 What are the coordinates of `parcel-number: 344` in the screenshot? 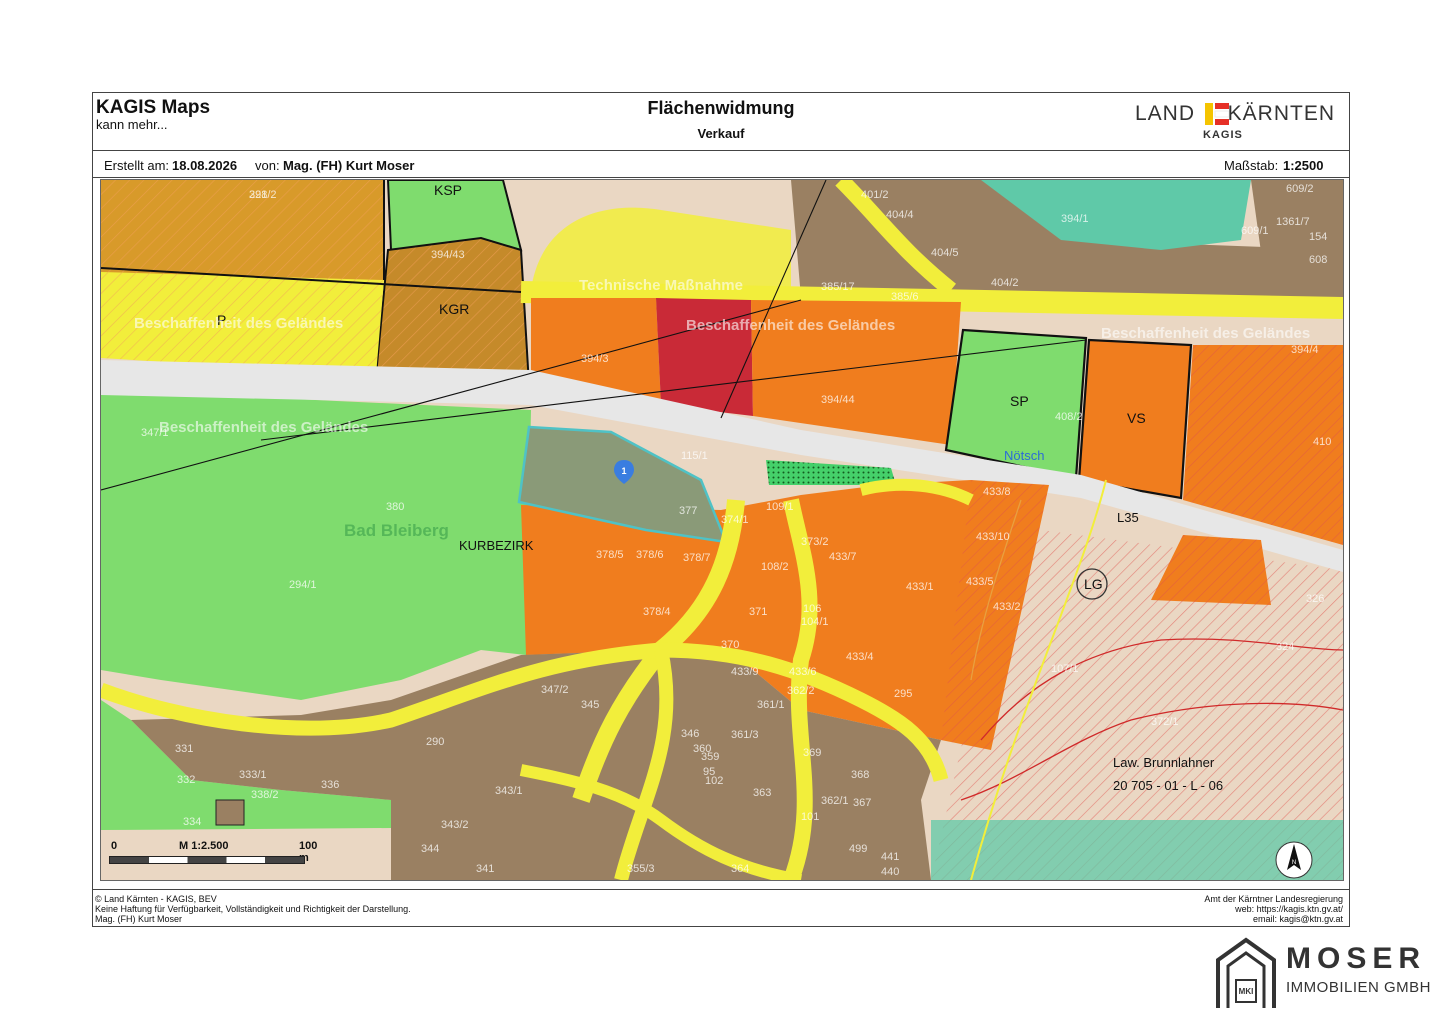 It's located at (430, 849).